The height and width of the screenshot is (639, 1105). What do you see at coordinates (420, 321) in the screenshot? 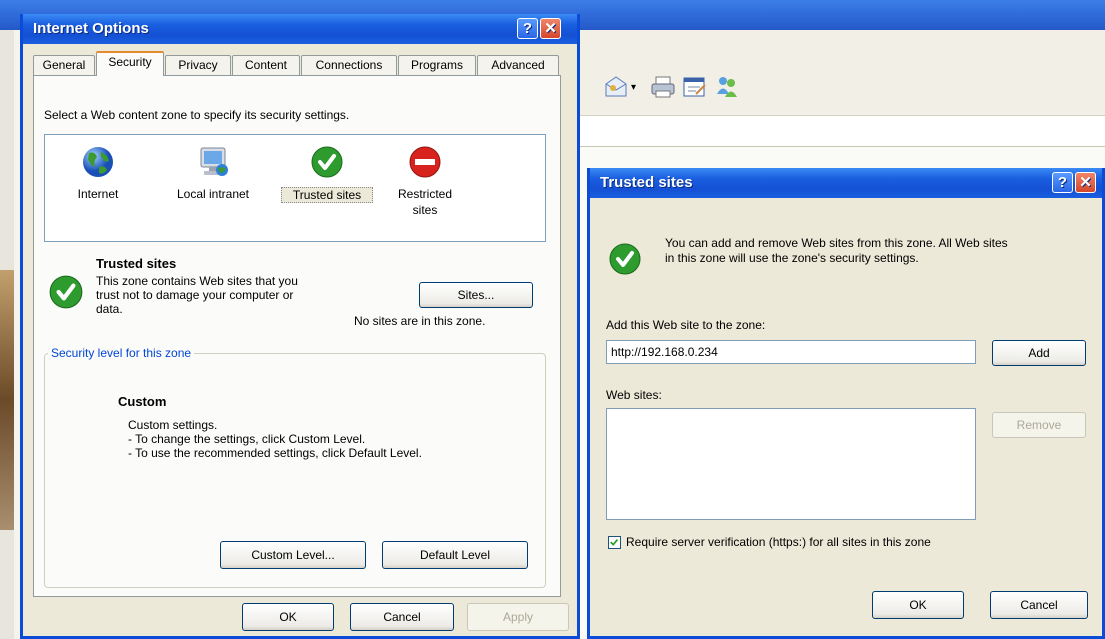
I see `no-sites-message: No sites are in this zone.` at bounding box center [420, 321].